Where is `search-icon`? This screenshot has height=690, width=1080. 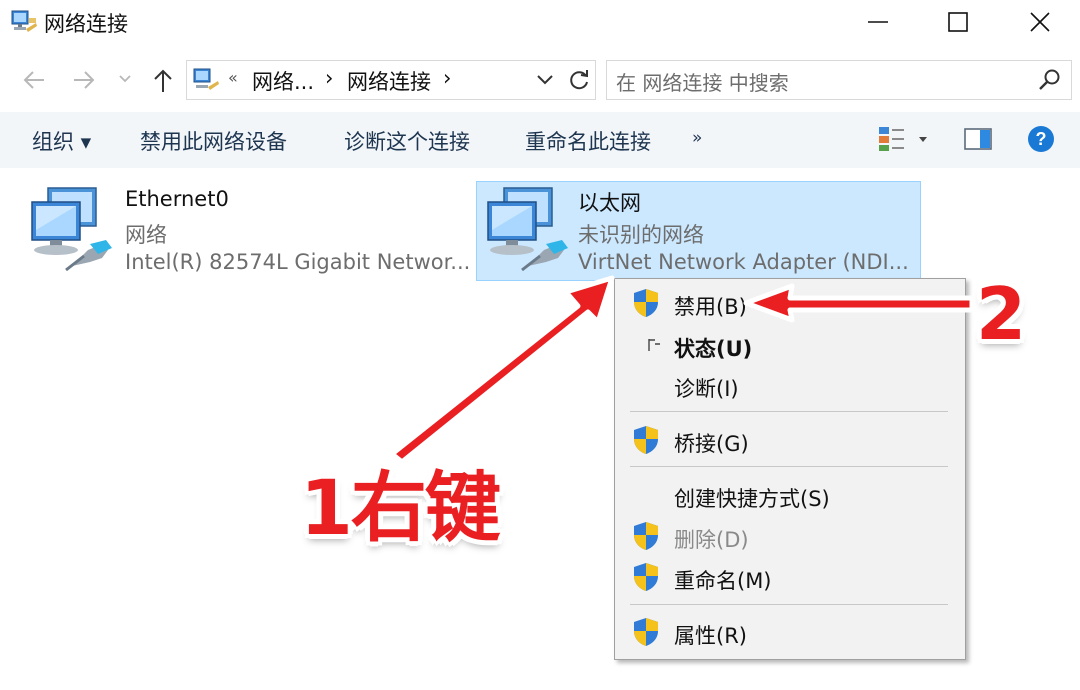
search-icon is located at coordinates (1050, 80).